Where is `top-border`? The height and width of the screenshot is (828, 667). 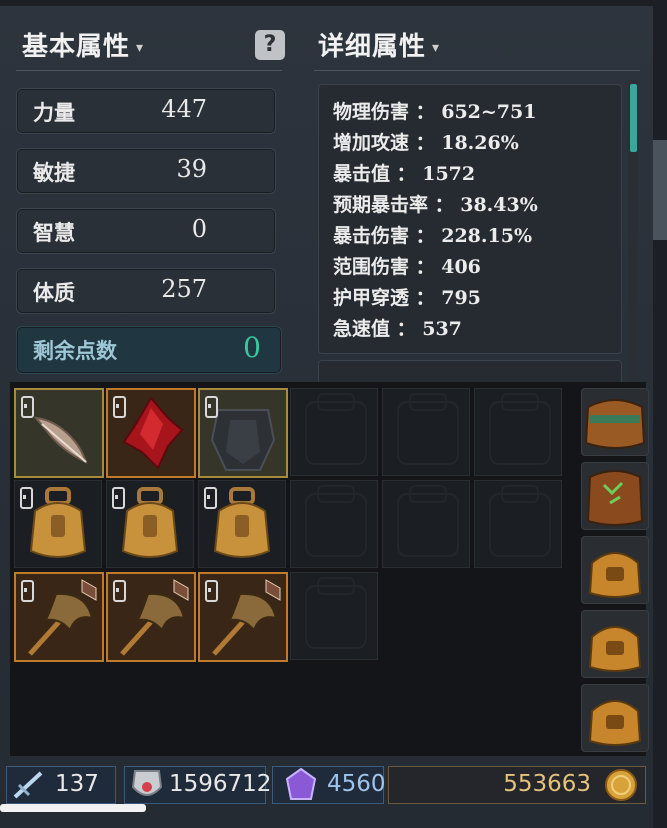
top-border is located at coordinates (333, 3).